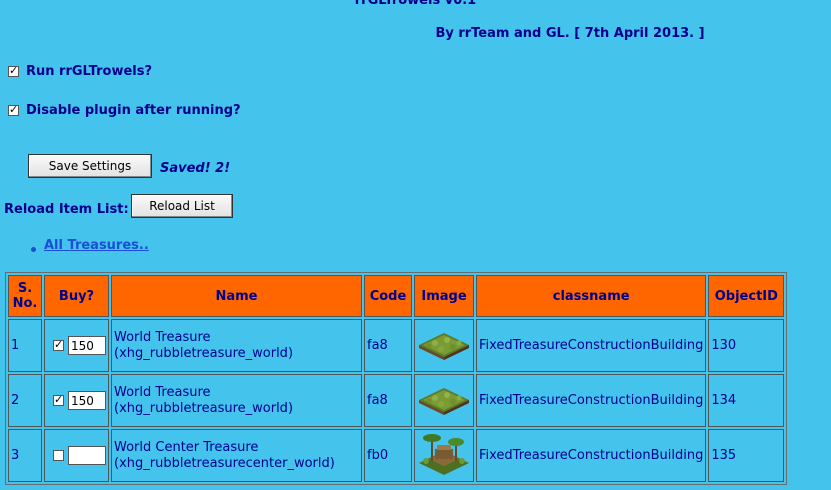  I want to click on page-title: rrGLTrowels v0.1, so click(415, 4).